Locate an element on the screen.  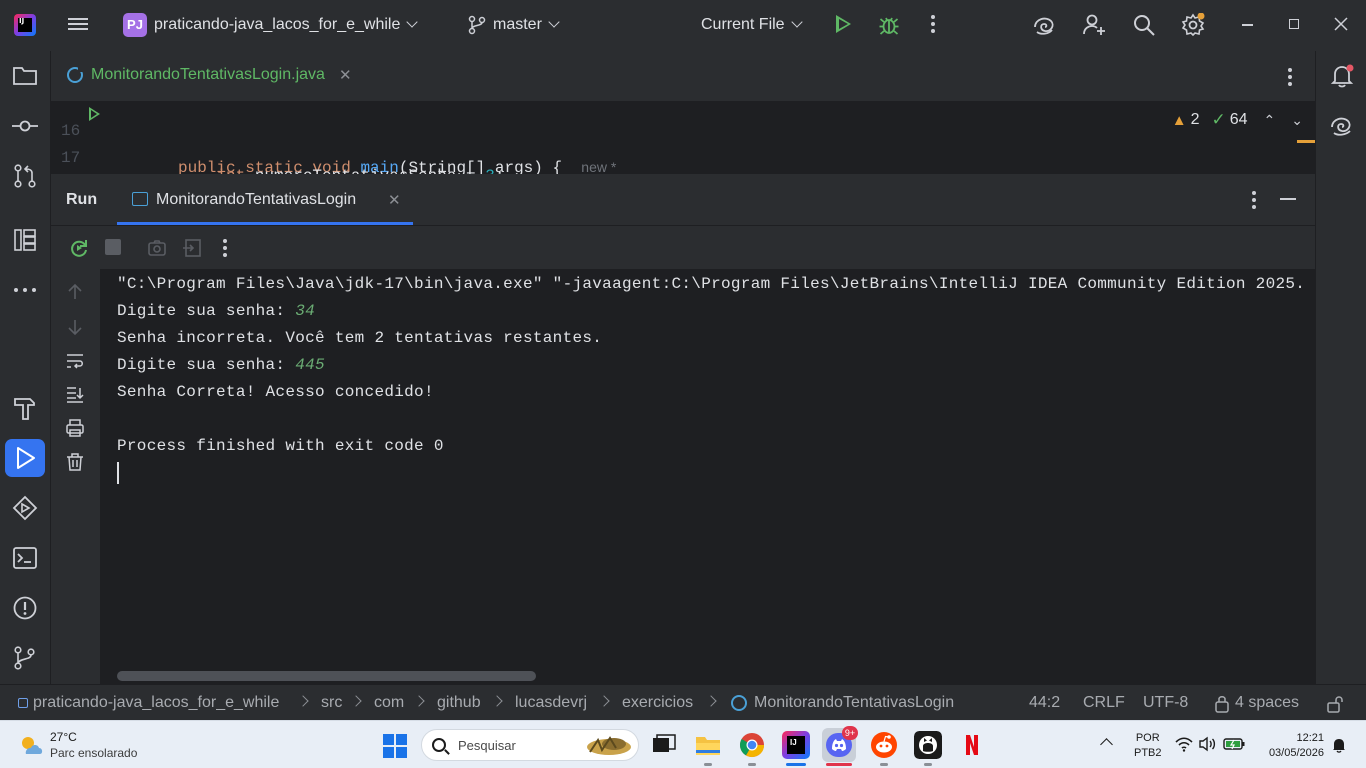
breadcrumb-lucasdevrj: lucasdevrj is located at coordinates (551, 703).